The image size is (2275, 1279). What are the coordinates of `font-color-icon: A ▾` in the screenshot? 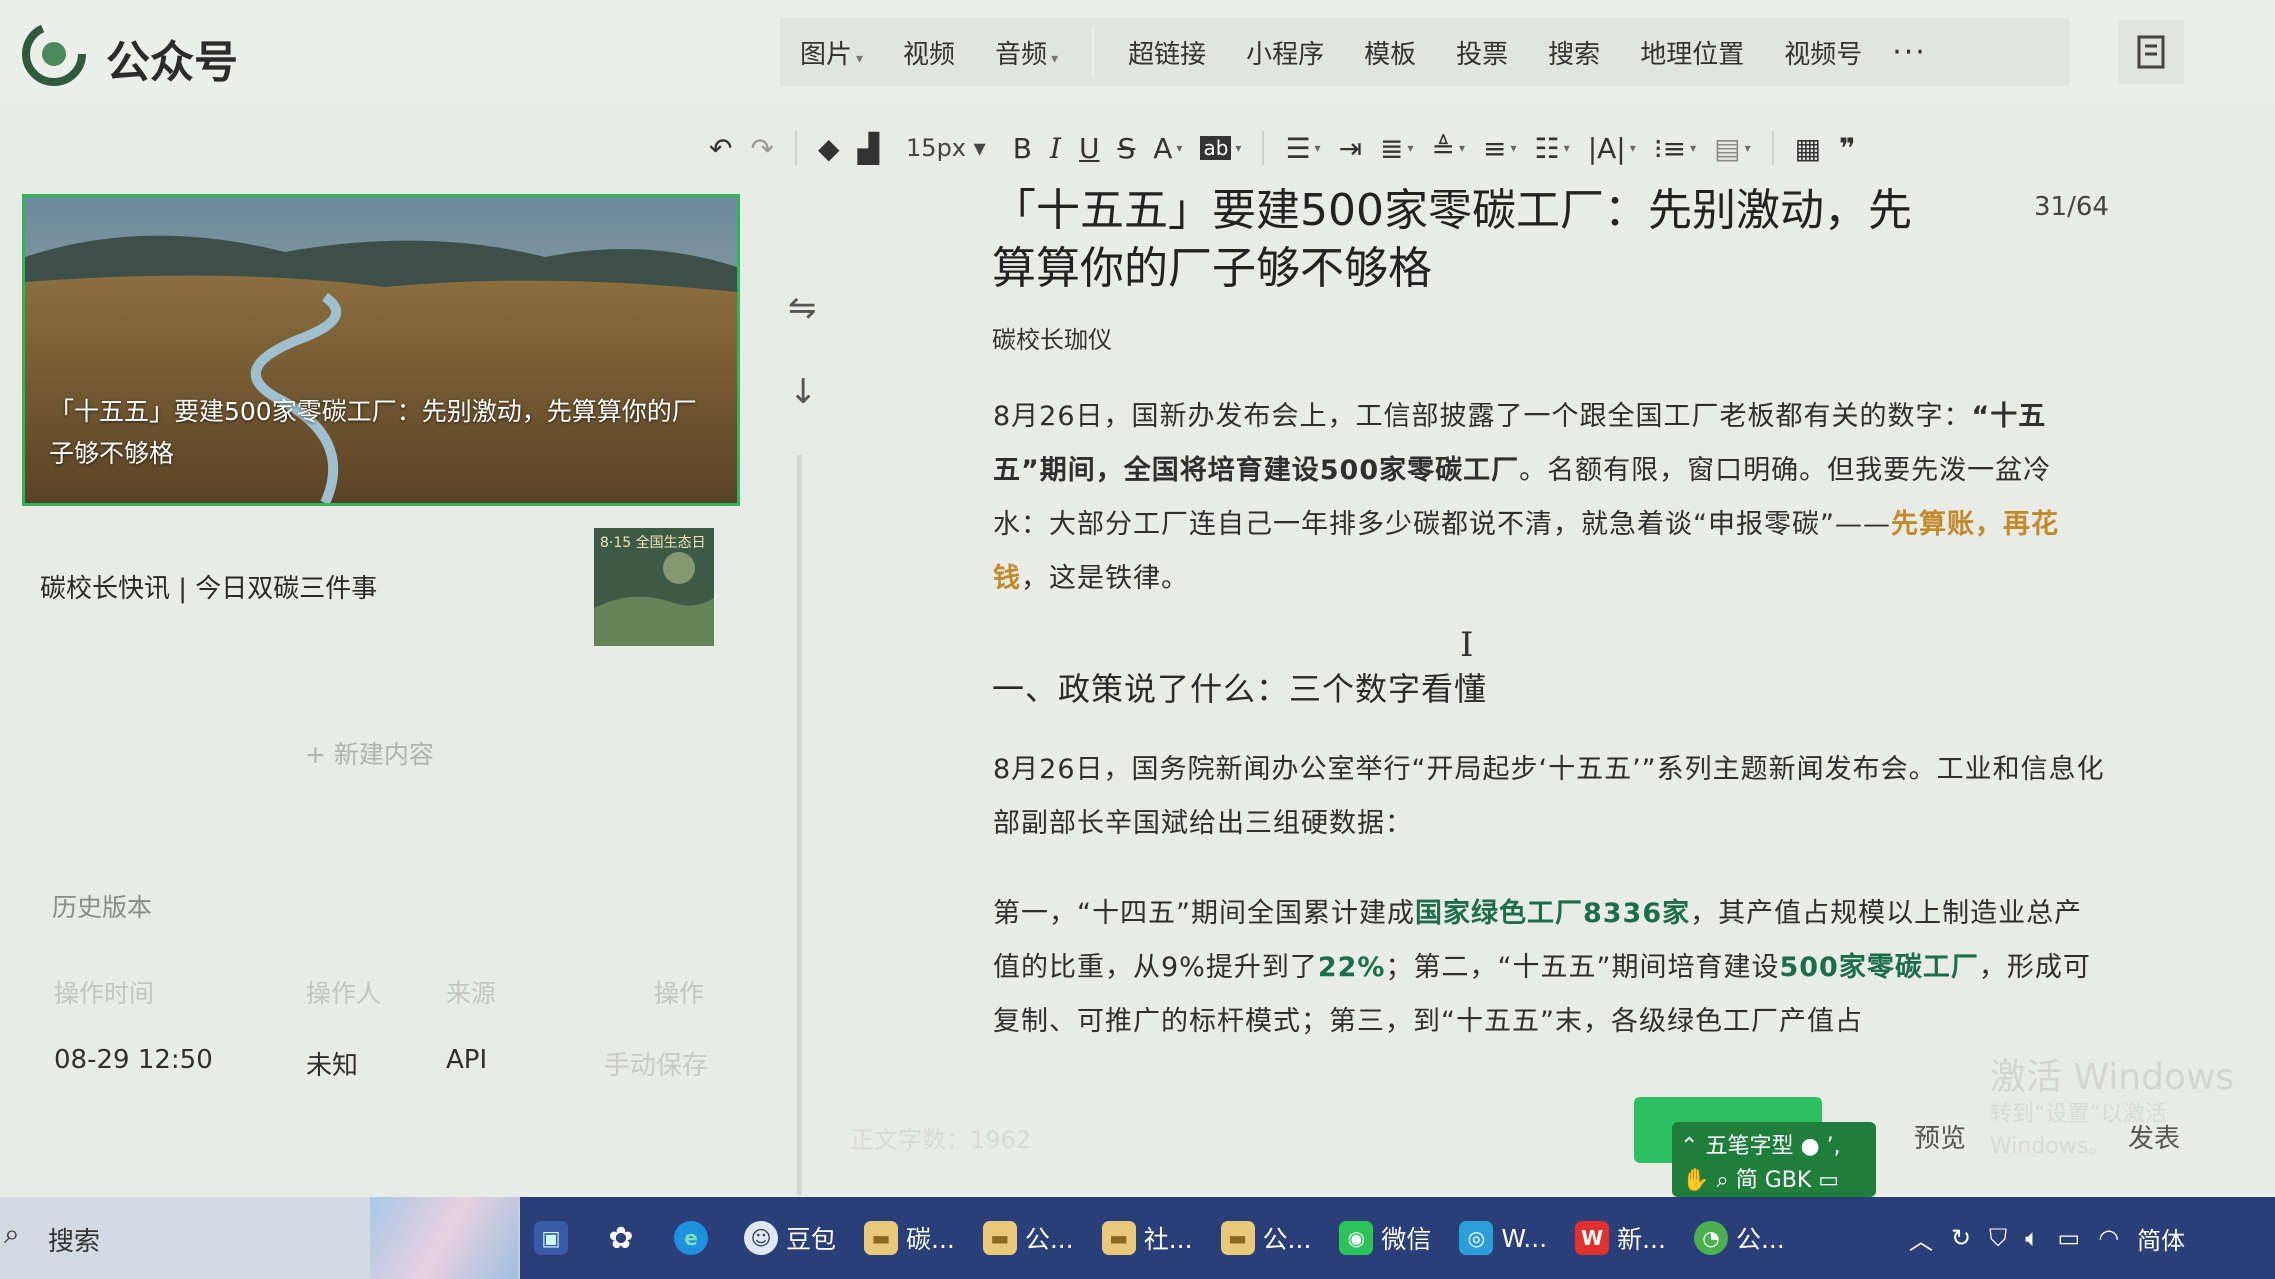 It's located at (1167, 148).